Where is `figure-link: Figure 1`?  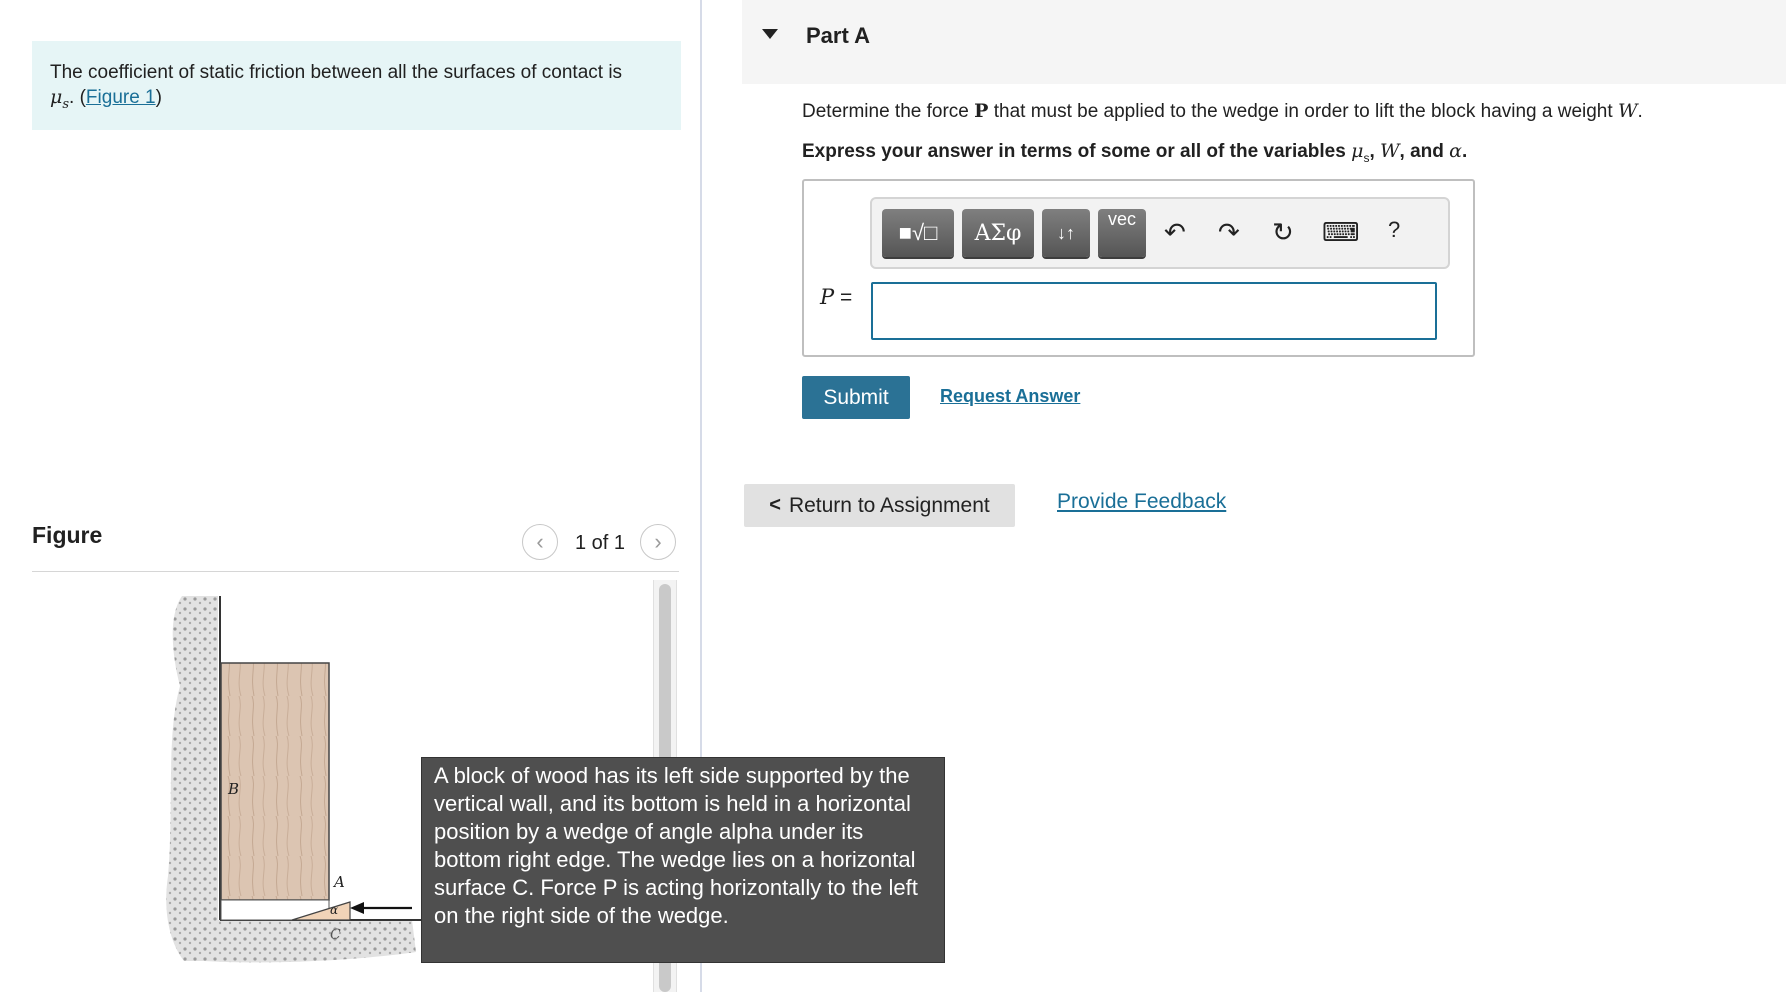
figure-link: Figure 1 is located at coordinates (121, 97).